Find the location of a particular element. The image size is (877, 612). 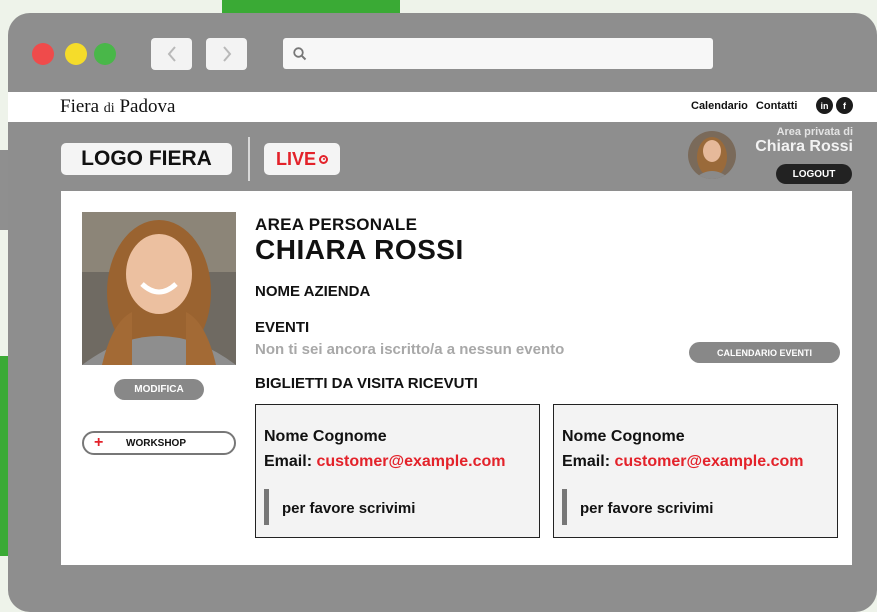

brand-main: Fiera is located at coordinates (80, 106).